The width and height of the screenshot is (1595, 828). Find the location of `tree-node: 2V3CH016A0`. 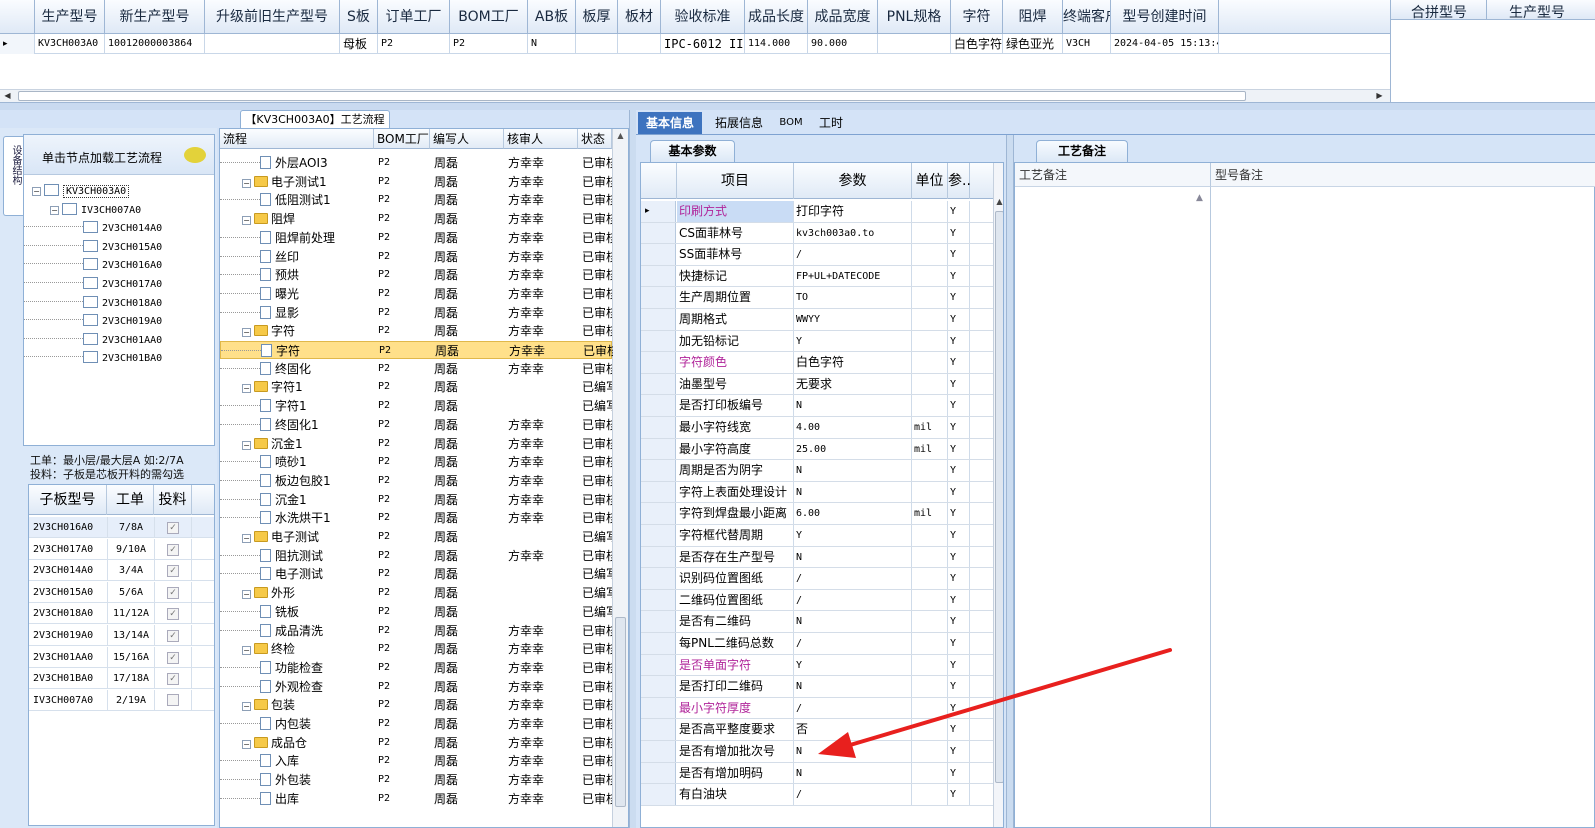

tree-node: 2V3CH016A0 is located at coordinates (118, 264).